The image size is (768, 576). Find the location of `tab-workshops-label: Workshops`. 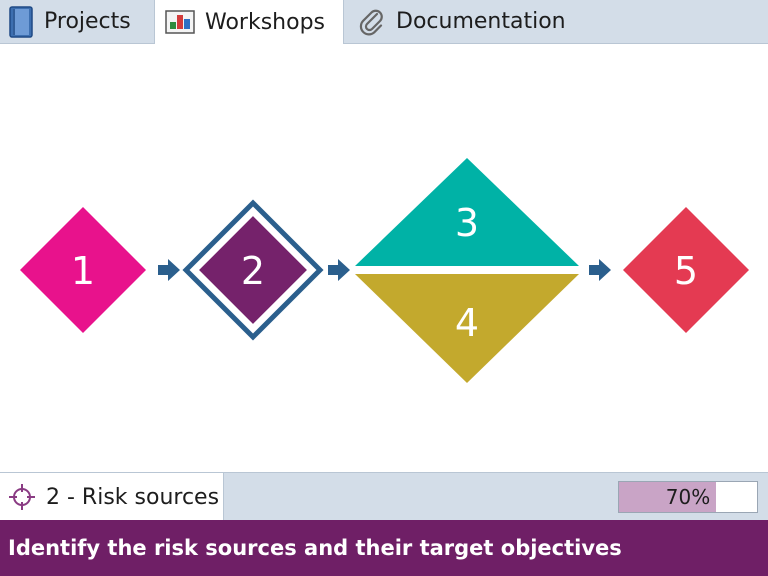

tab-workshops-label: Workshops is located at coordinates (265, 22).